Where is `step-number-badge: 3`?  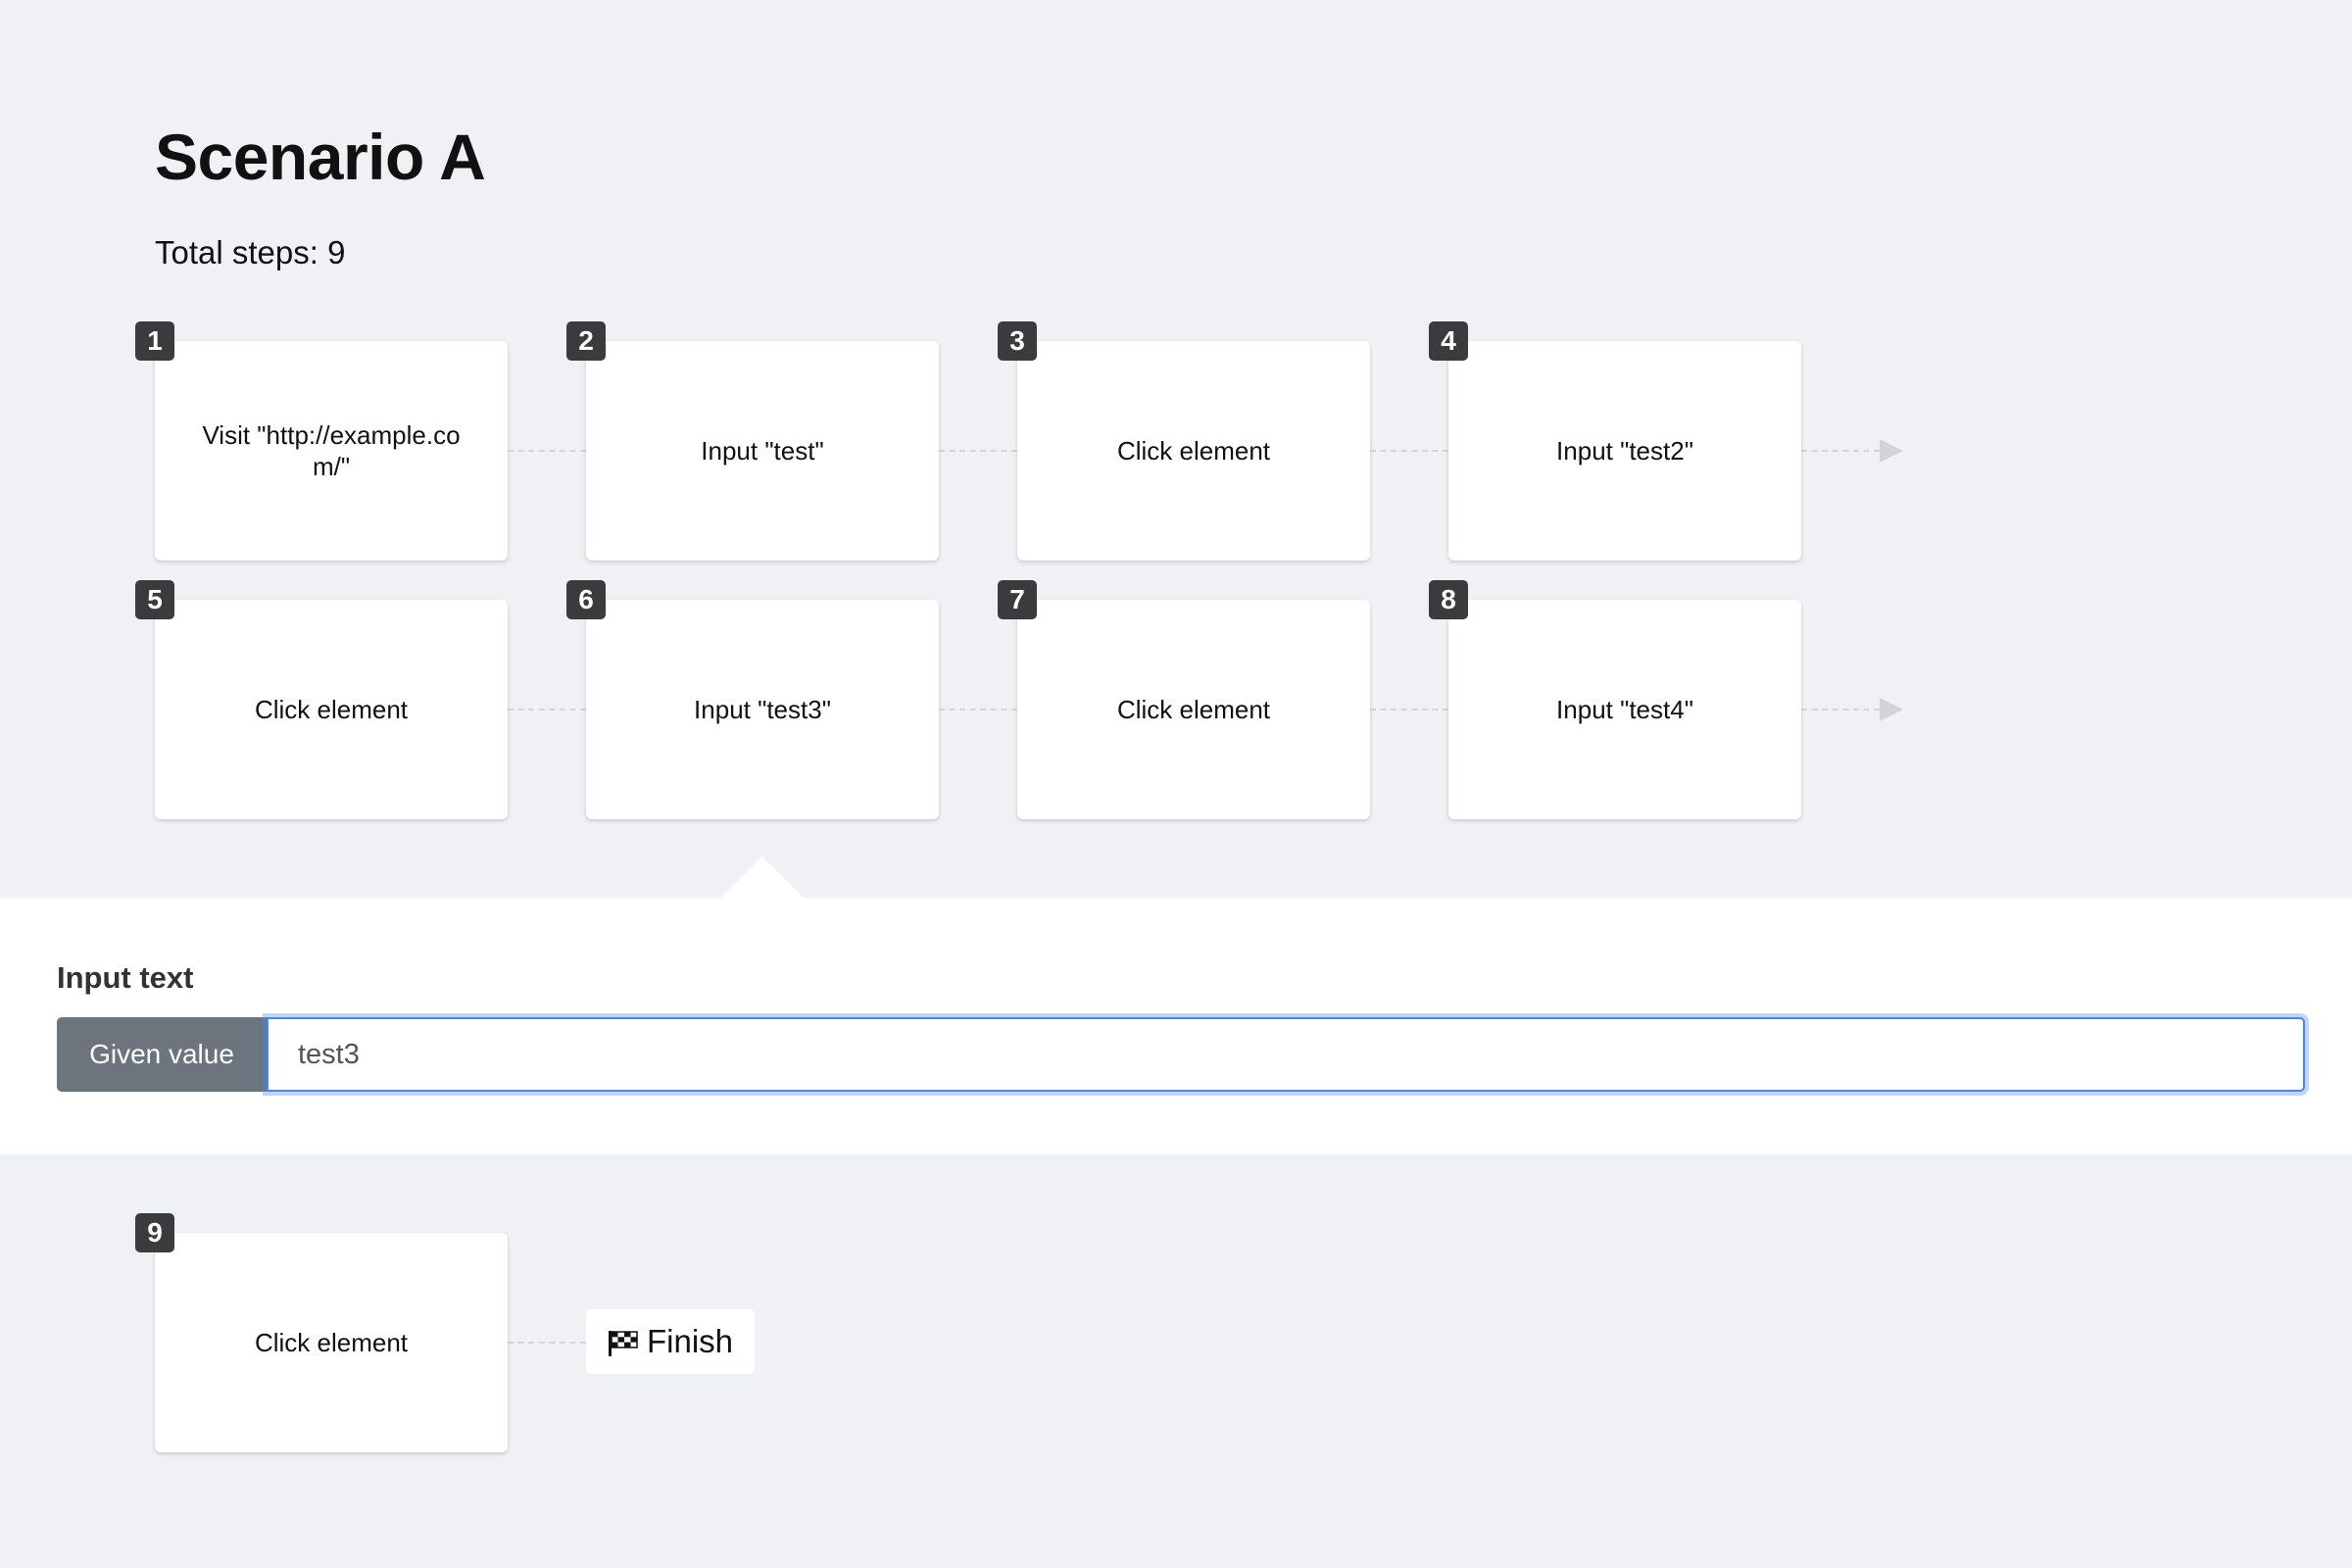 step-number-badge: 3 is located at coordinates (1017, 341).